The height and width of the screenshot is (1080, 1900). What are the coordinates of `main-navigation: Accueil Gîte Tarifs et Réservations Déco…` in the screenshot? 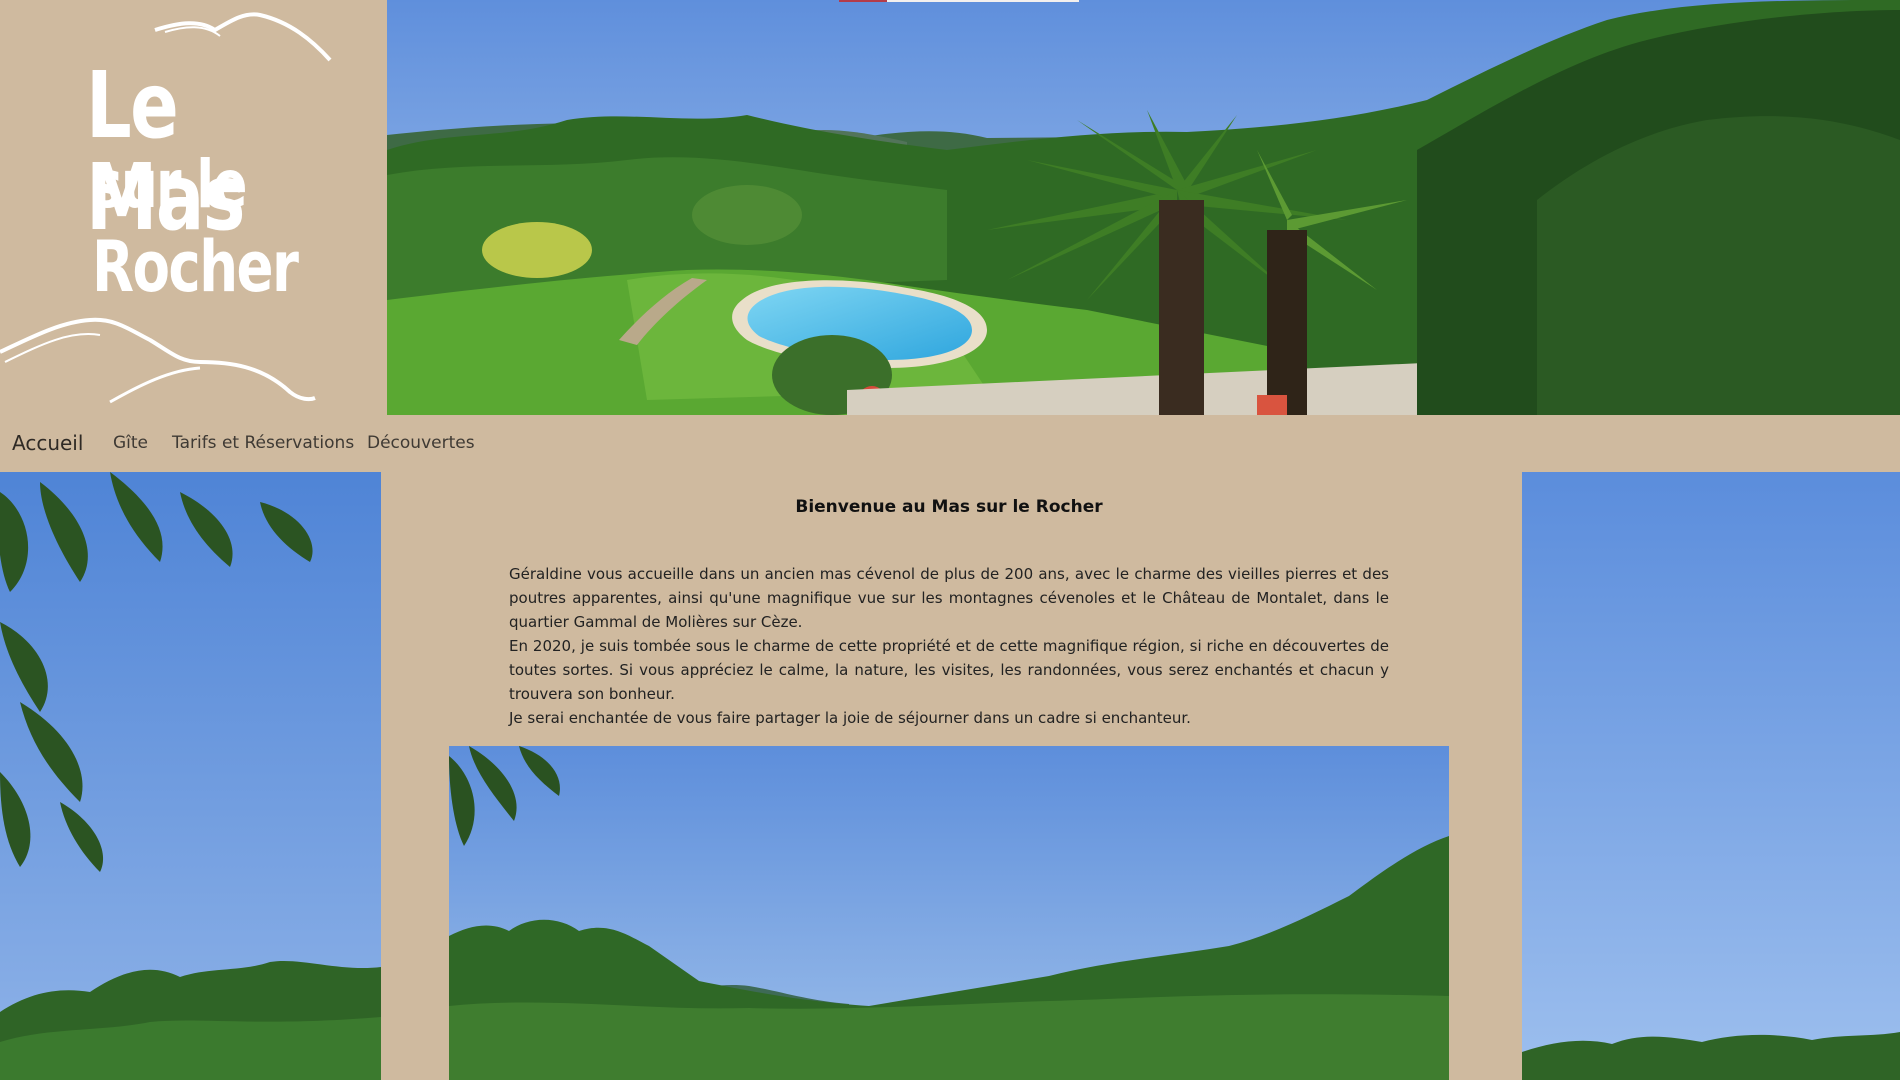 It's located at (950, 443).